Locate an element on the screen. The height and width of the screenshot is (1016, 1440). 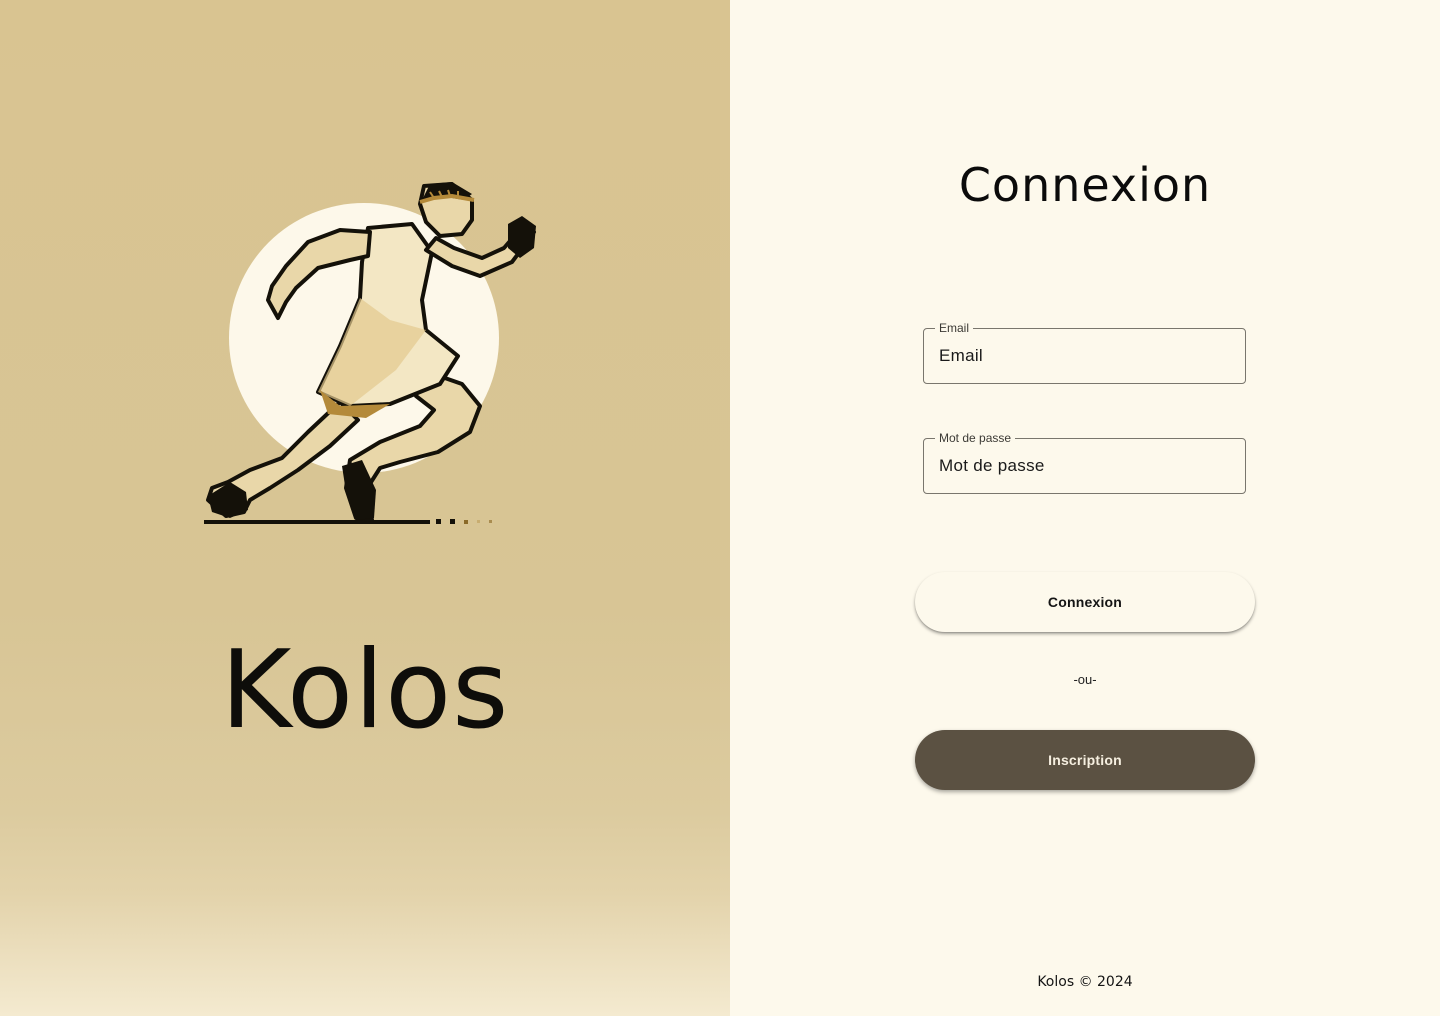
login-button: Connexion is located at coordinates (1085, 602).